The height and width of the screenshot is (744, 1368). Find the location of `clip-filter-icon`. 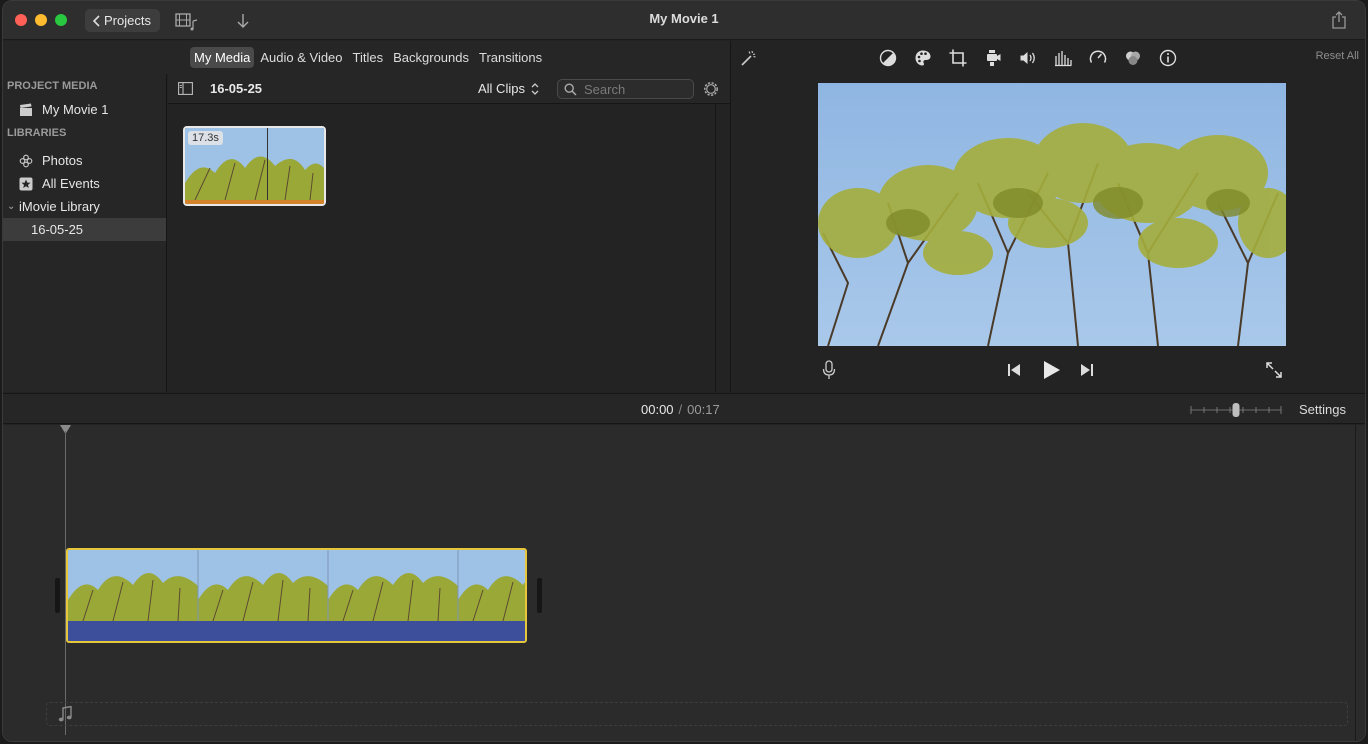

clip-filter-icon is located at coordinates (1133, 58).